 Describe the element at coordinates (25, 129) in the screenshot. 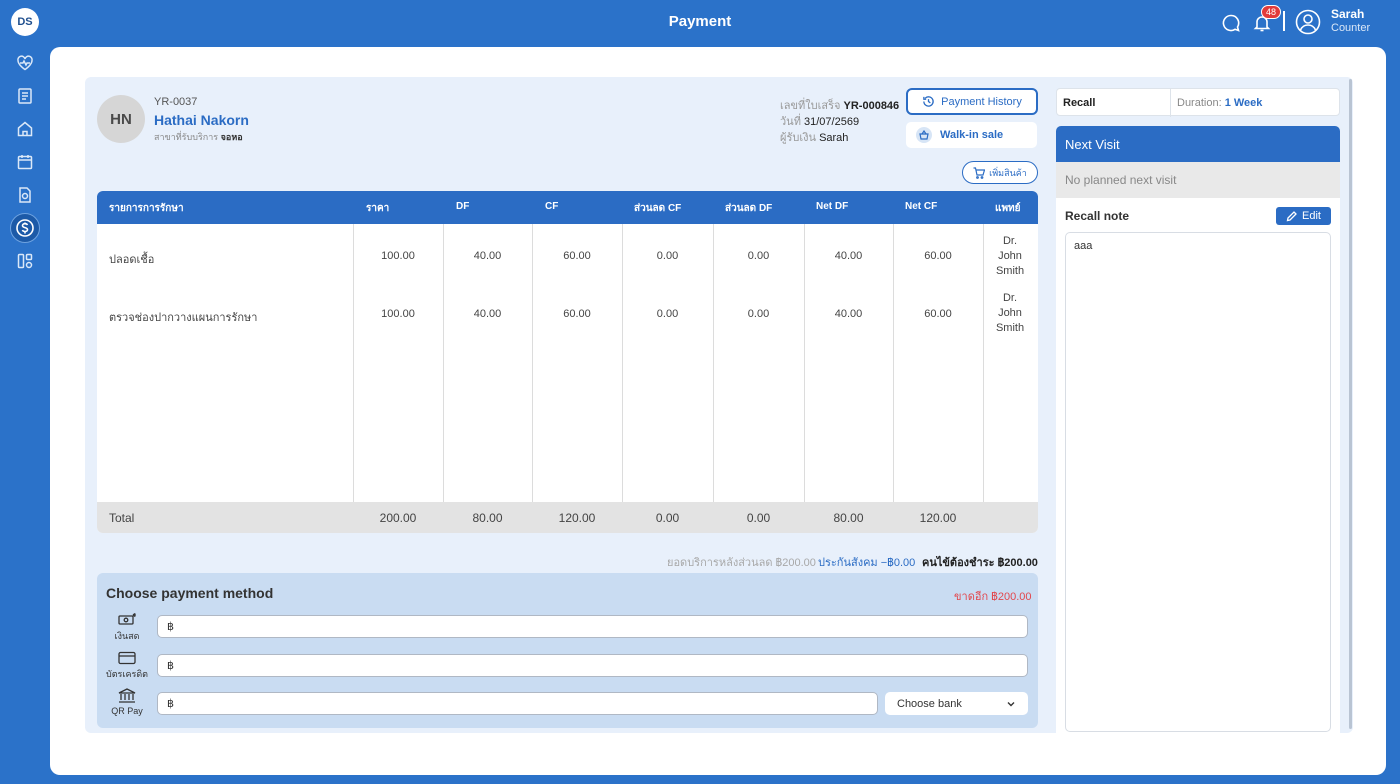

I see `home-icon` at that location.